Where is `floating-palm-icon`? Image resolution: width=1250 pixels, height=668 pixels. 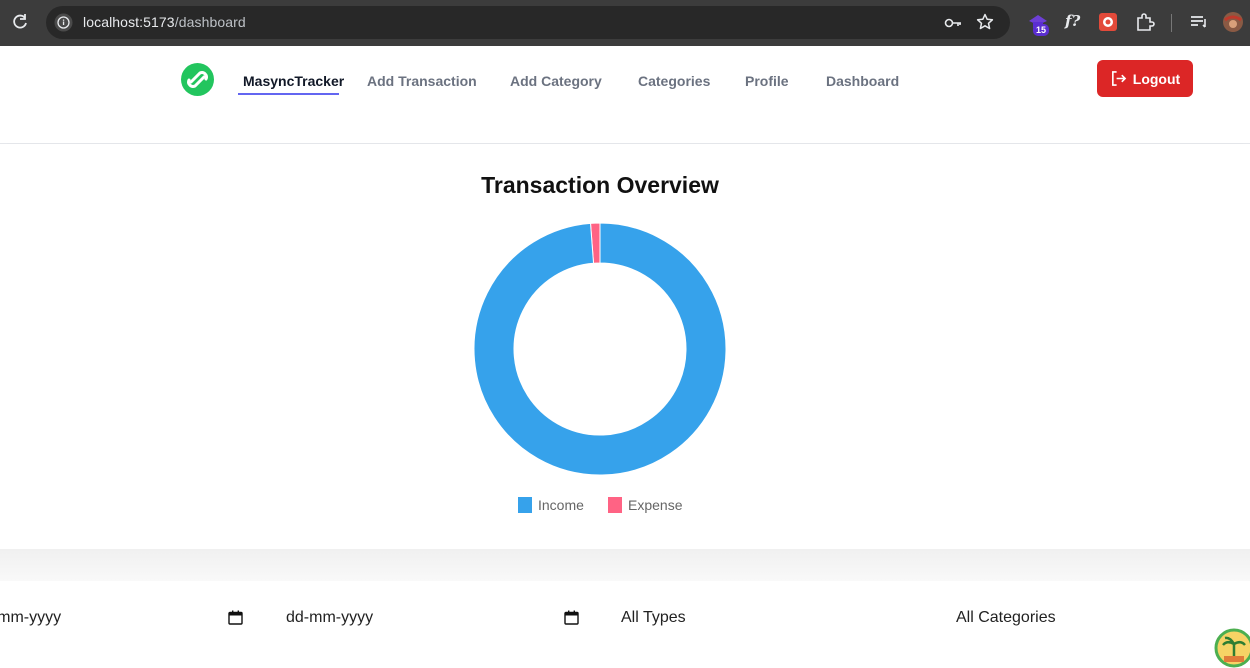 floating-palm-icon is located at coordinates (1232, 648).